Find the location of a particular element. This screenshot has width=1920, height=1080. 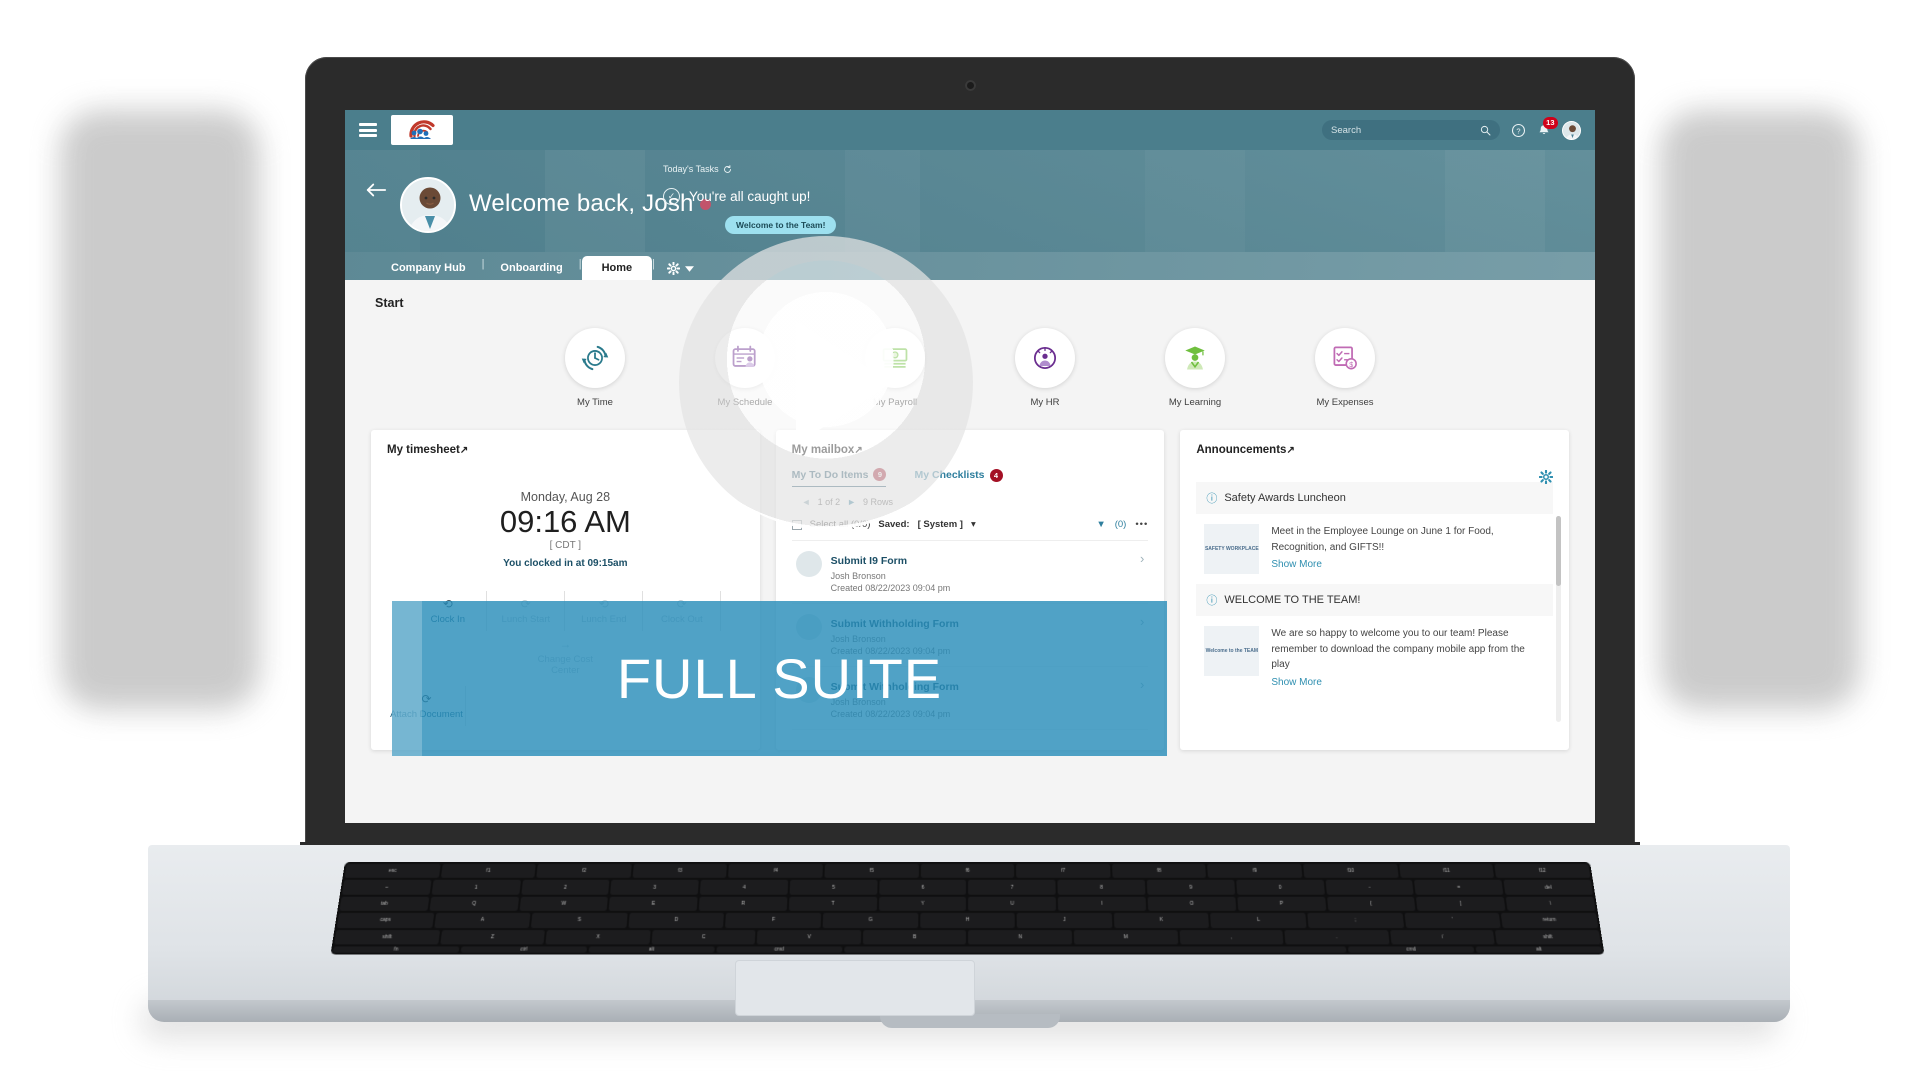

keyboard-key: 7 is located at coordinates (1012, 887).